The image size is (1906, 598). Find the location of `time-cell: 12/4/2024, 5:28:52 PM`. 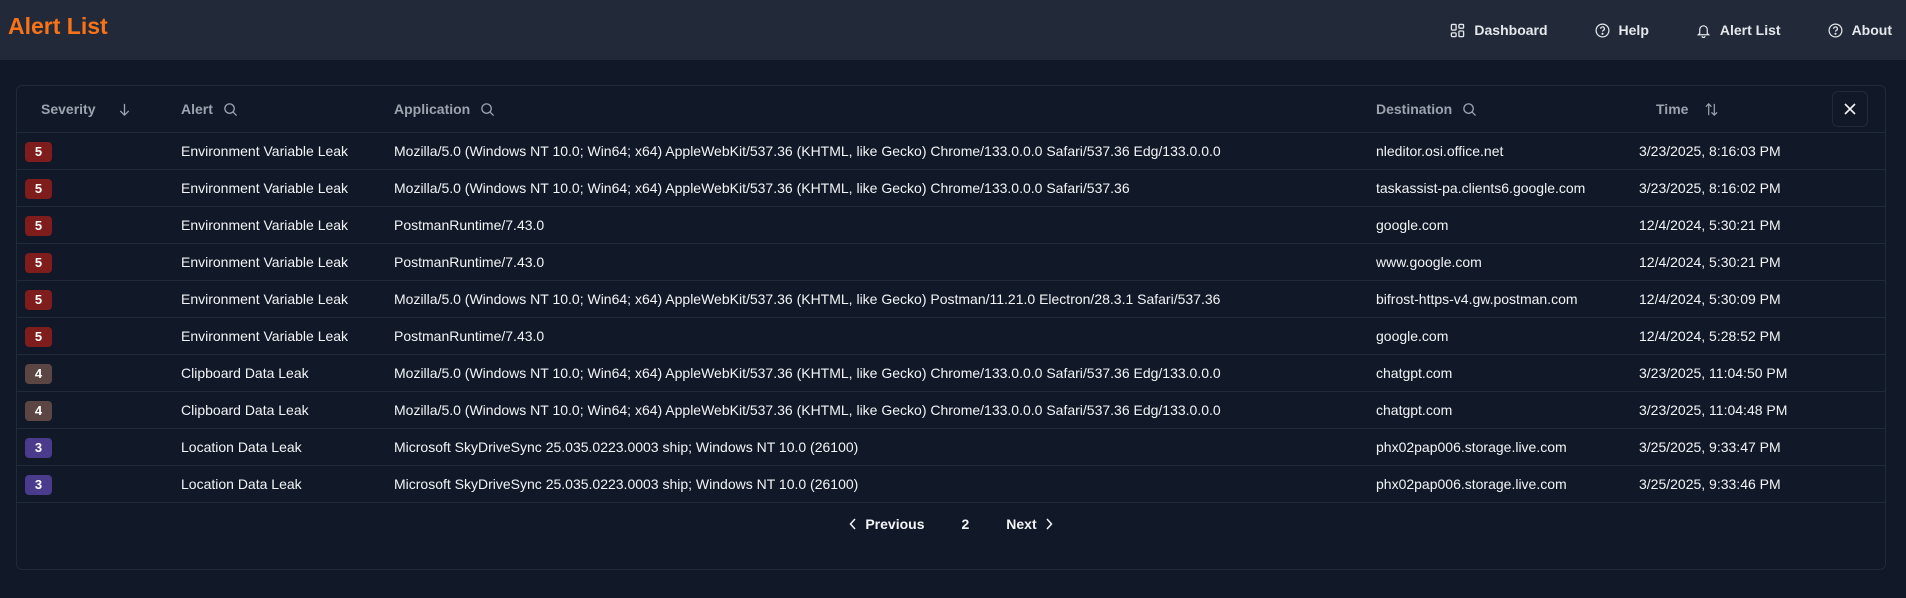

time-cell: 12/4/2024, 5:28:52 PM is located at coordinates (1710, 336).